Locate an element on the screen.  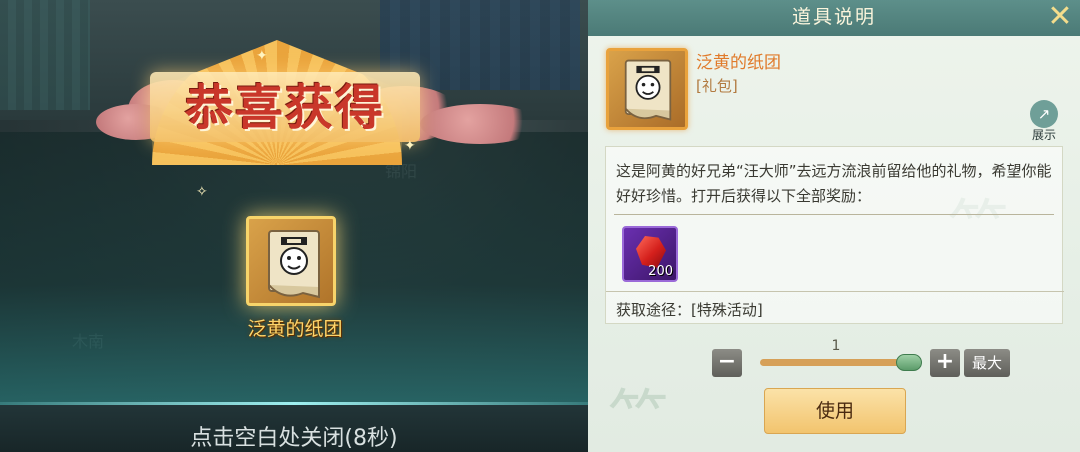
close-button: ✕ is located at coordinates (1060, 18).